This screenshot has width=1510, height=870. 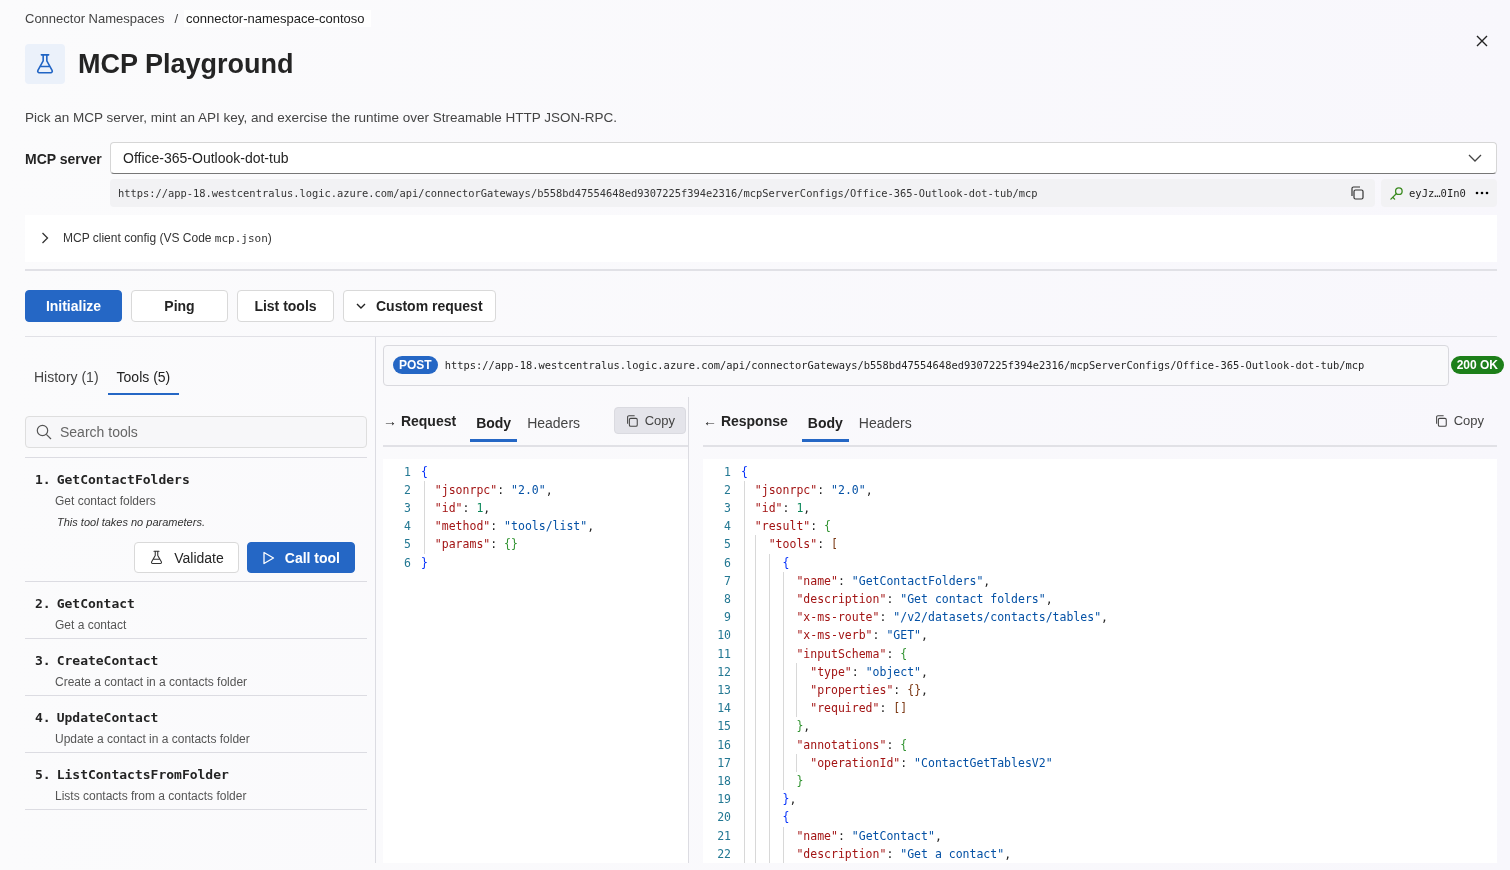 I want to click on line-number: 18, so click(x=723, y=781).